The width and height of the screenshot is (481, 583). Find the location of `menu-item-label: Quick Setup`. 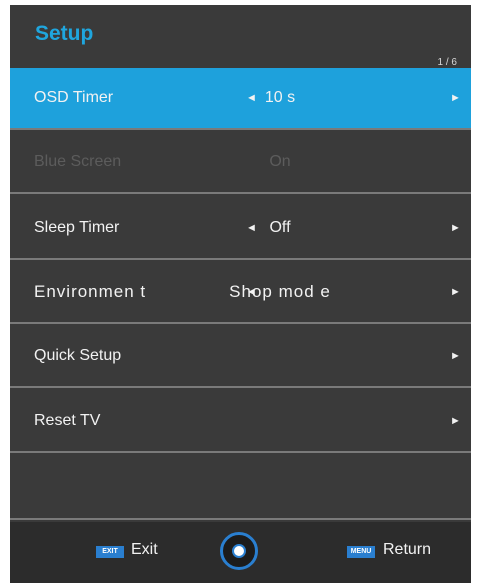

menu-item-label: Quick Setup is located at coordinates (78, 355).